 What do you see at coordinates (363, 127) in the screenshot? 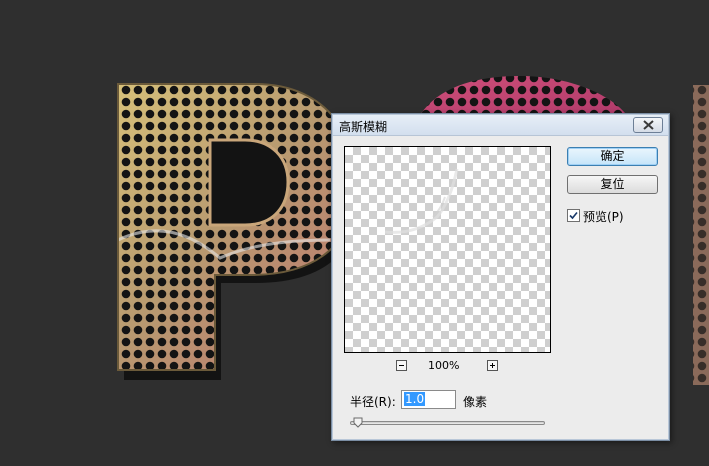
I see `dialog-title: 高斯模糊` at bounding box center [363, 127].